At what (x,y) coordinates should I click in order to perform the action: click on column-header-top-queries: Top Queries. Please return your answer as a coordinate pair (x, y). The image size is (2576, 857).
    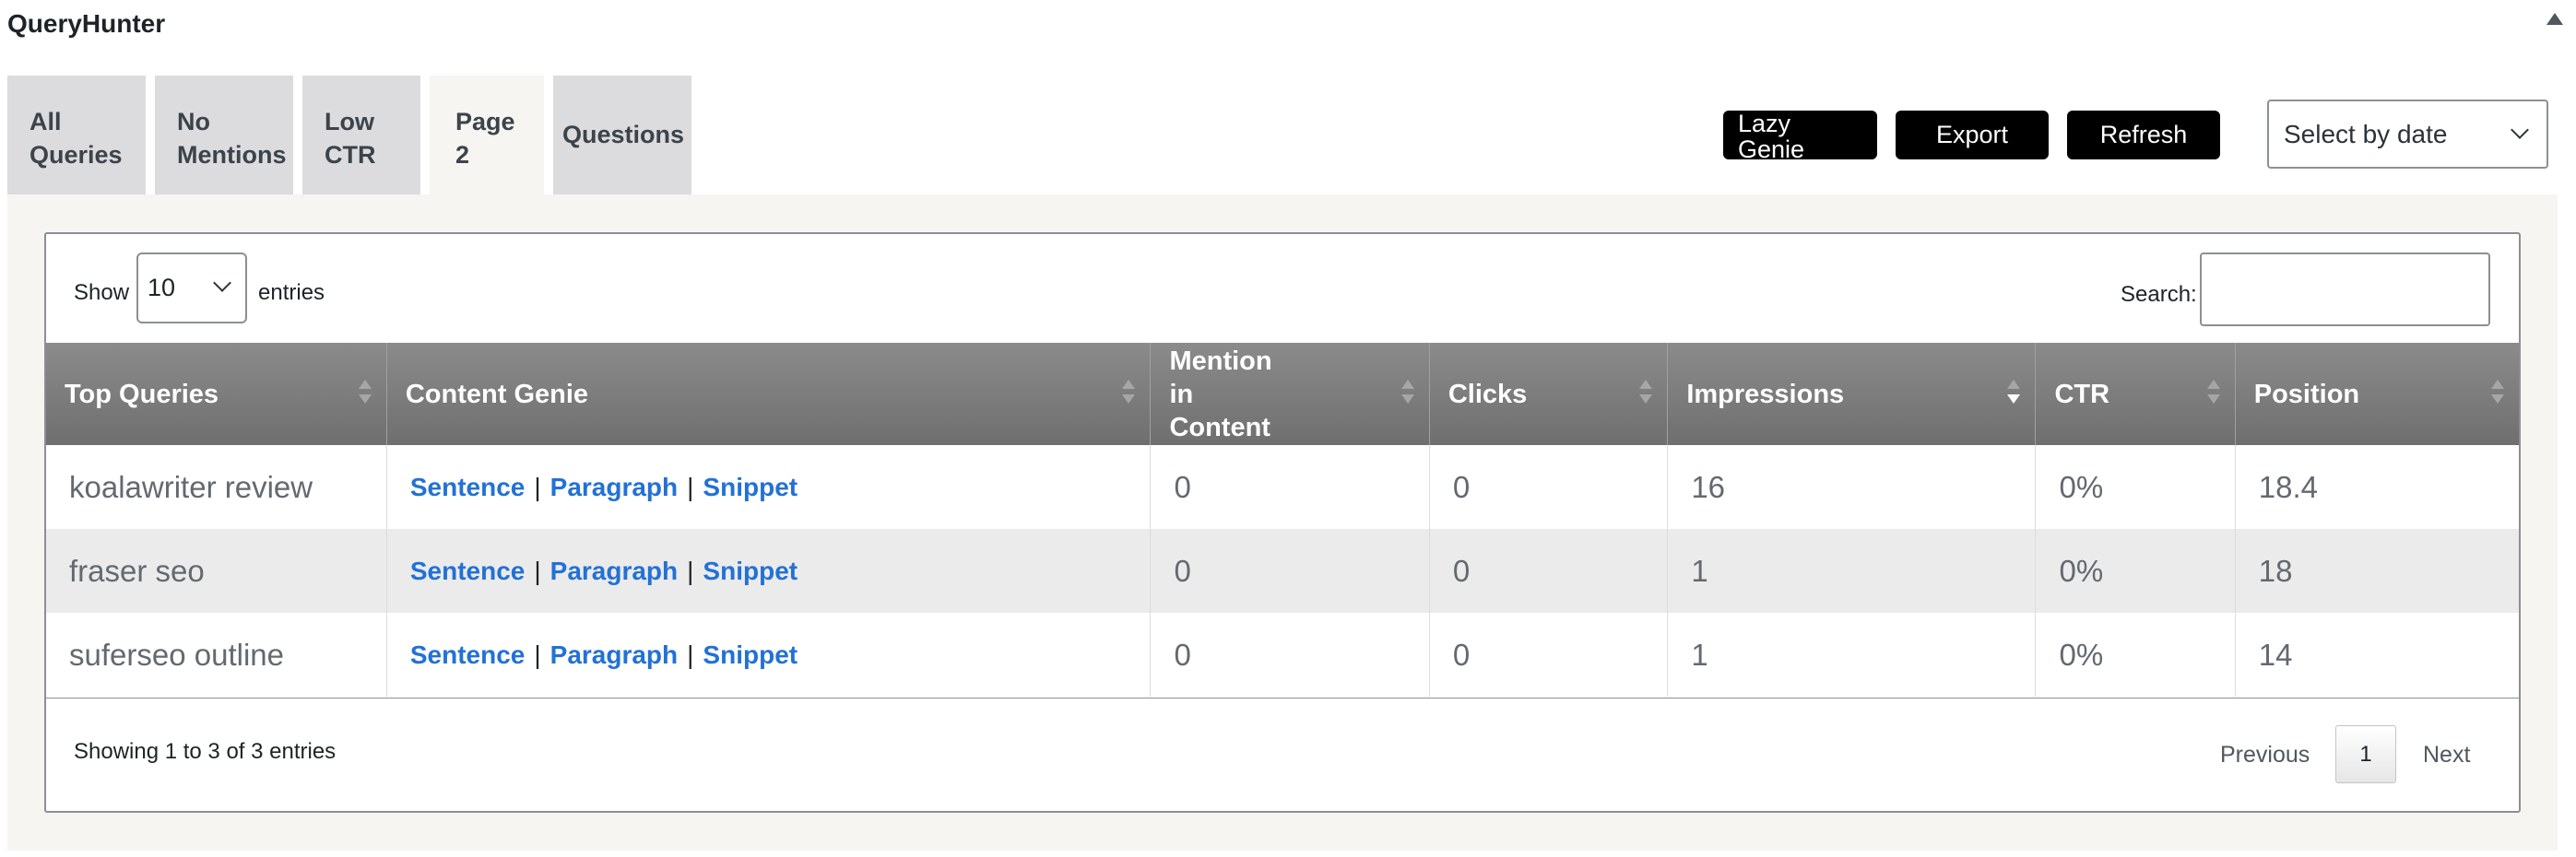
    Looking at the image, I should click on (216, 394).